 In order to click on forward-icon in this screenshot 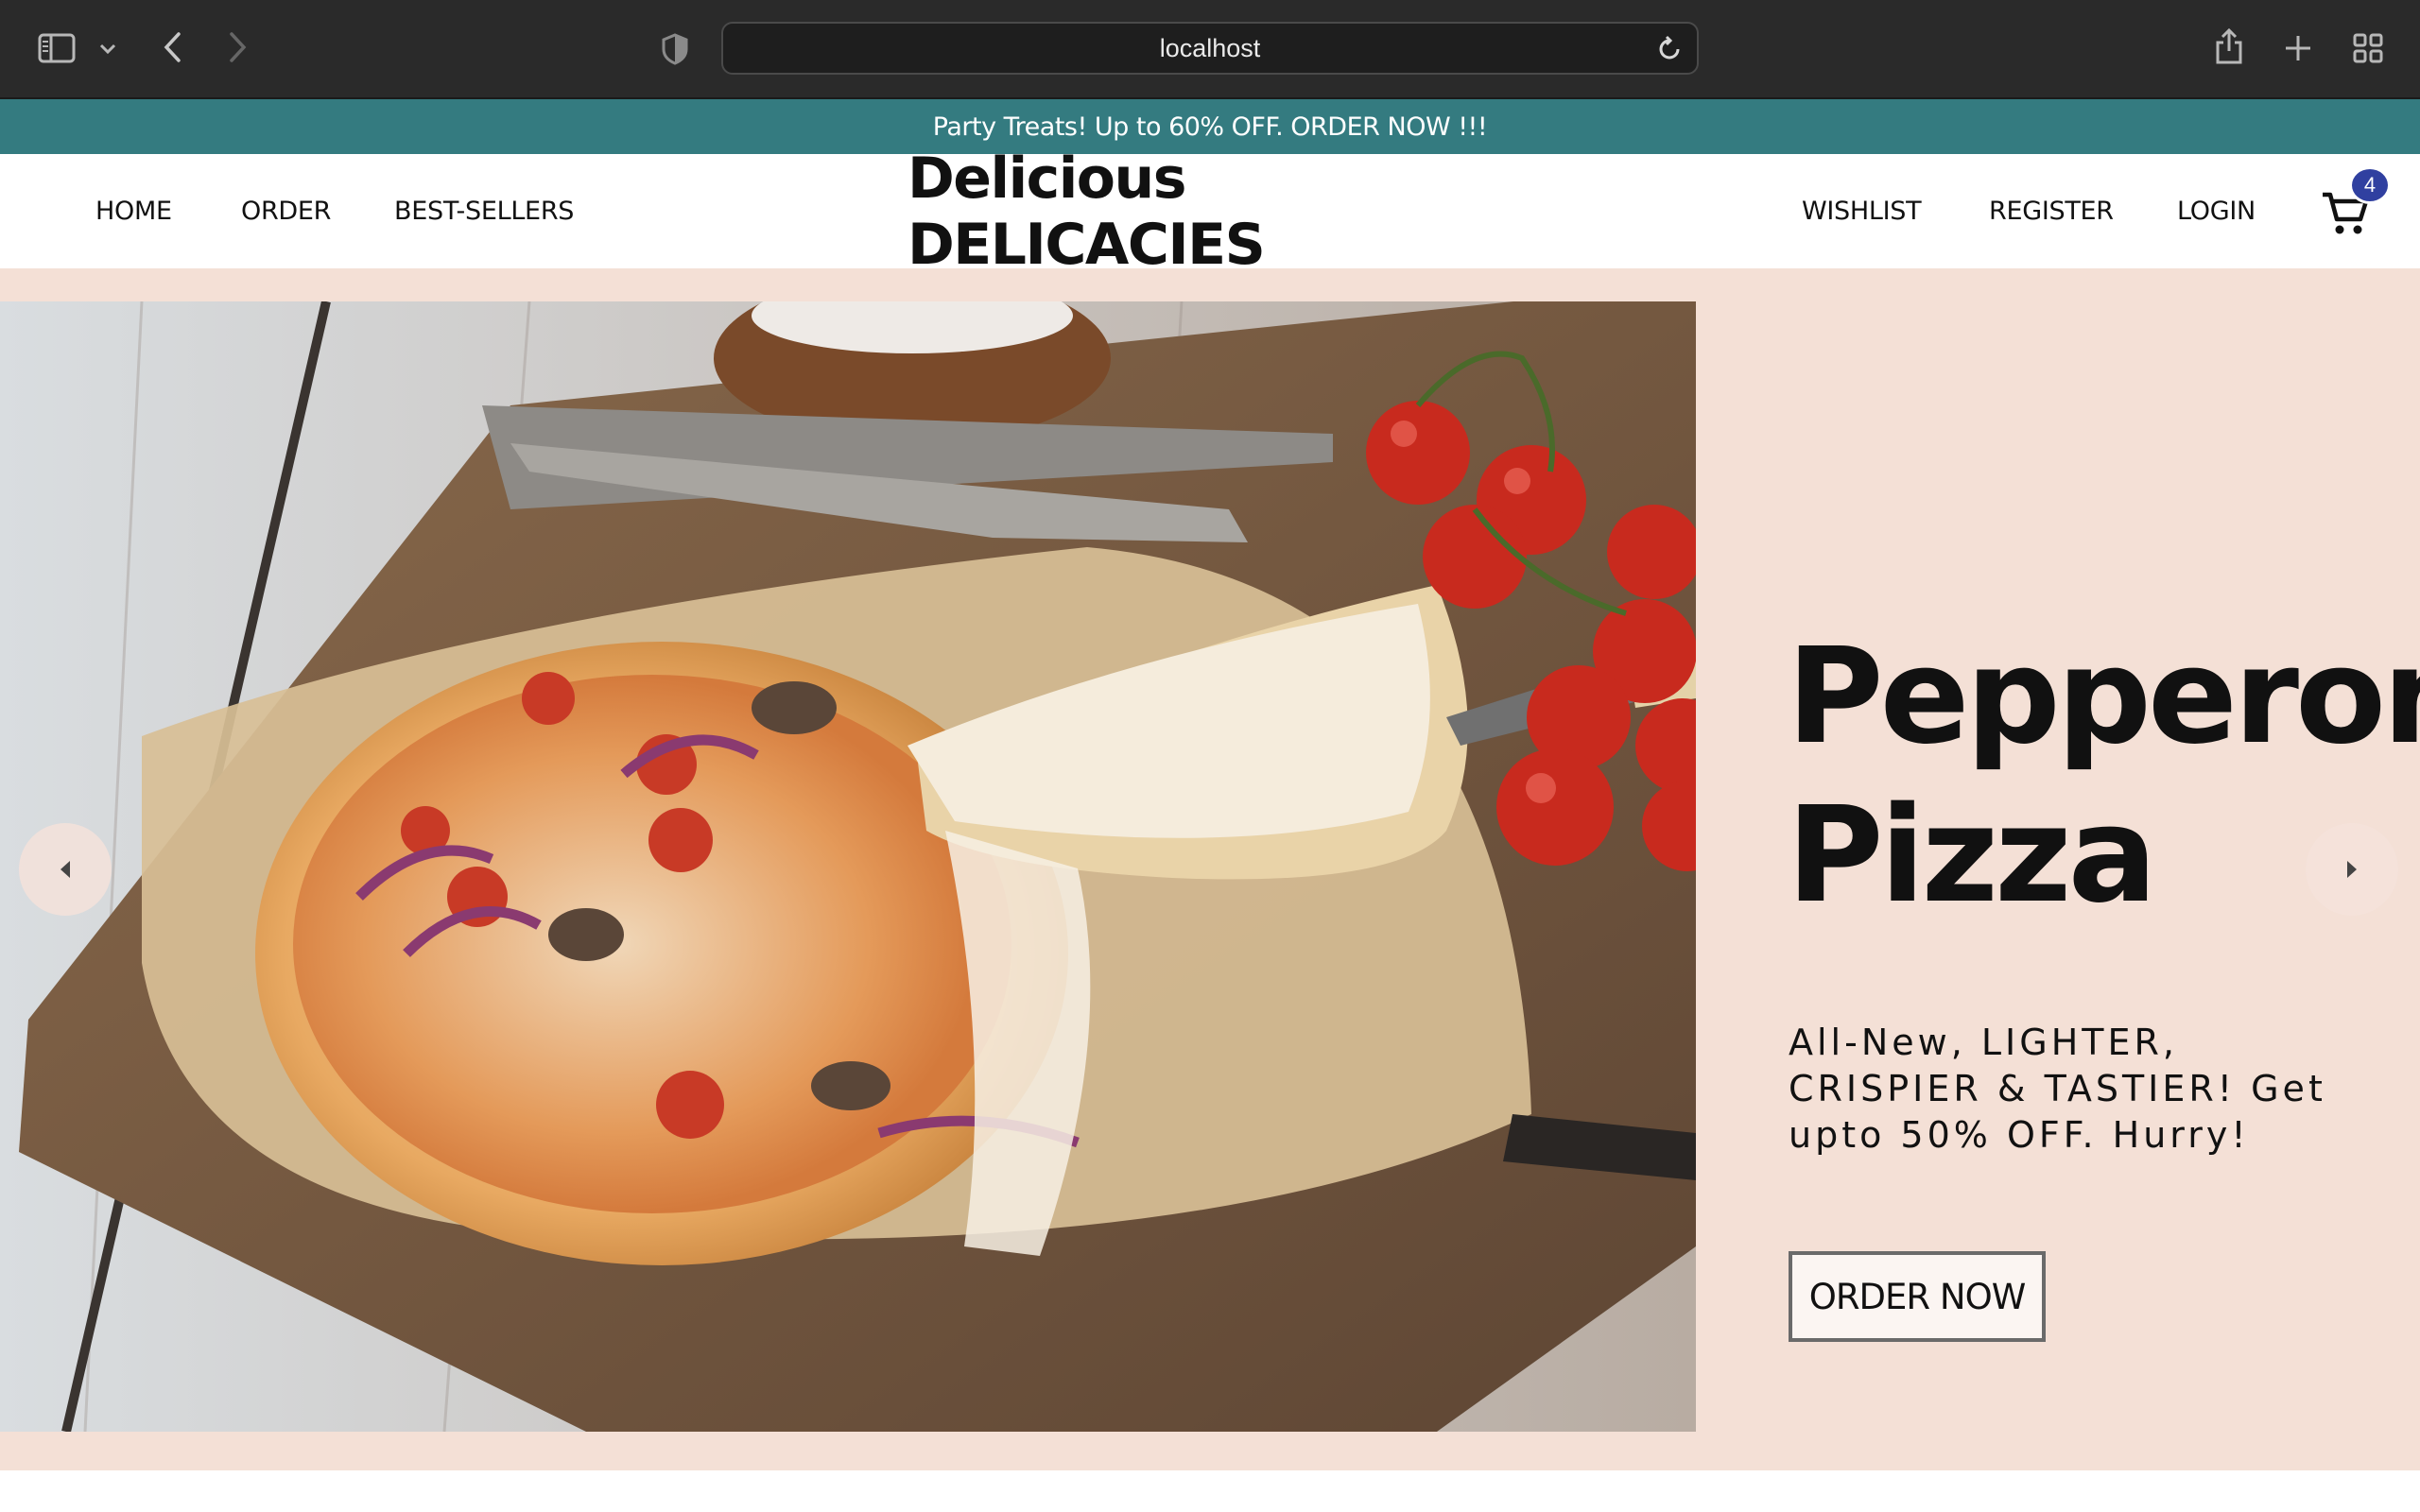, I will do `click(238, 47)`.